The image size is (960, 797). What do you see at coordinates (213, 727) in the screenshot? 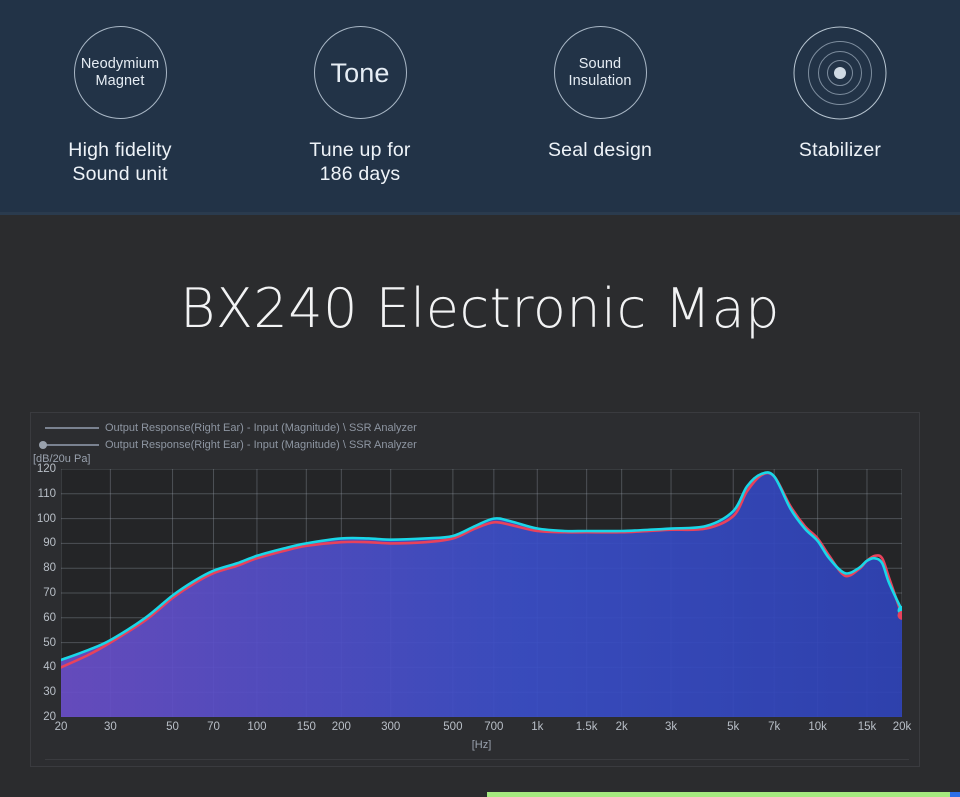
I see `x-tick-label: 70` at bounding box center [213, 727].